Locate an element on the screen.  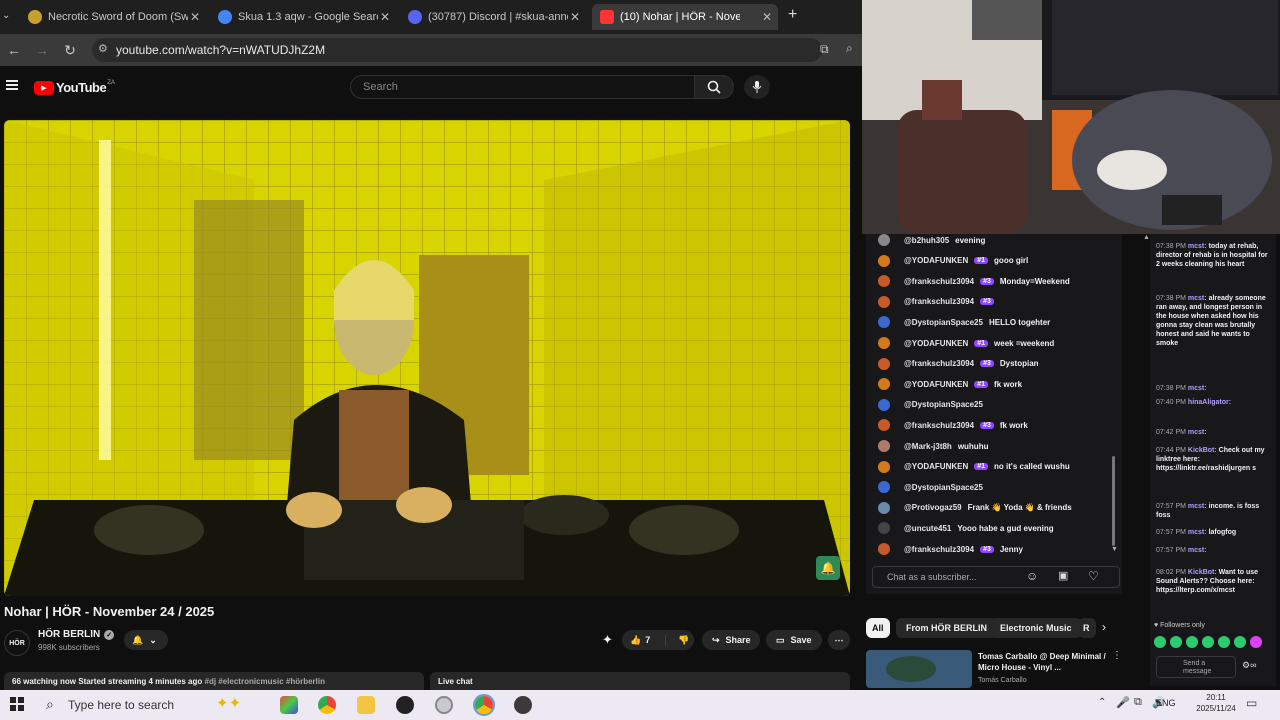
forward-icon: → is located at coordinates (42, 50).